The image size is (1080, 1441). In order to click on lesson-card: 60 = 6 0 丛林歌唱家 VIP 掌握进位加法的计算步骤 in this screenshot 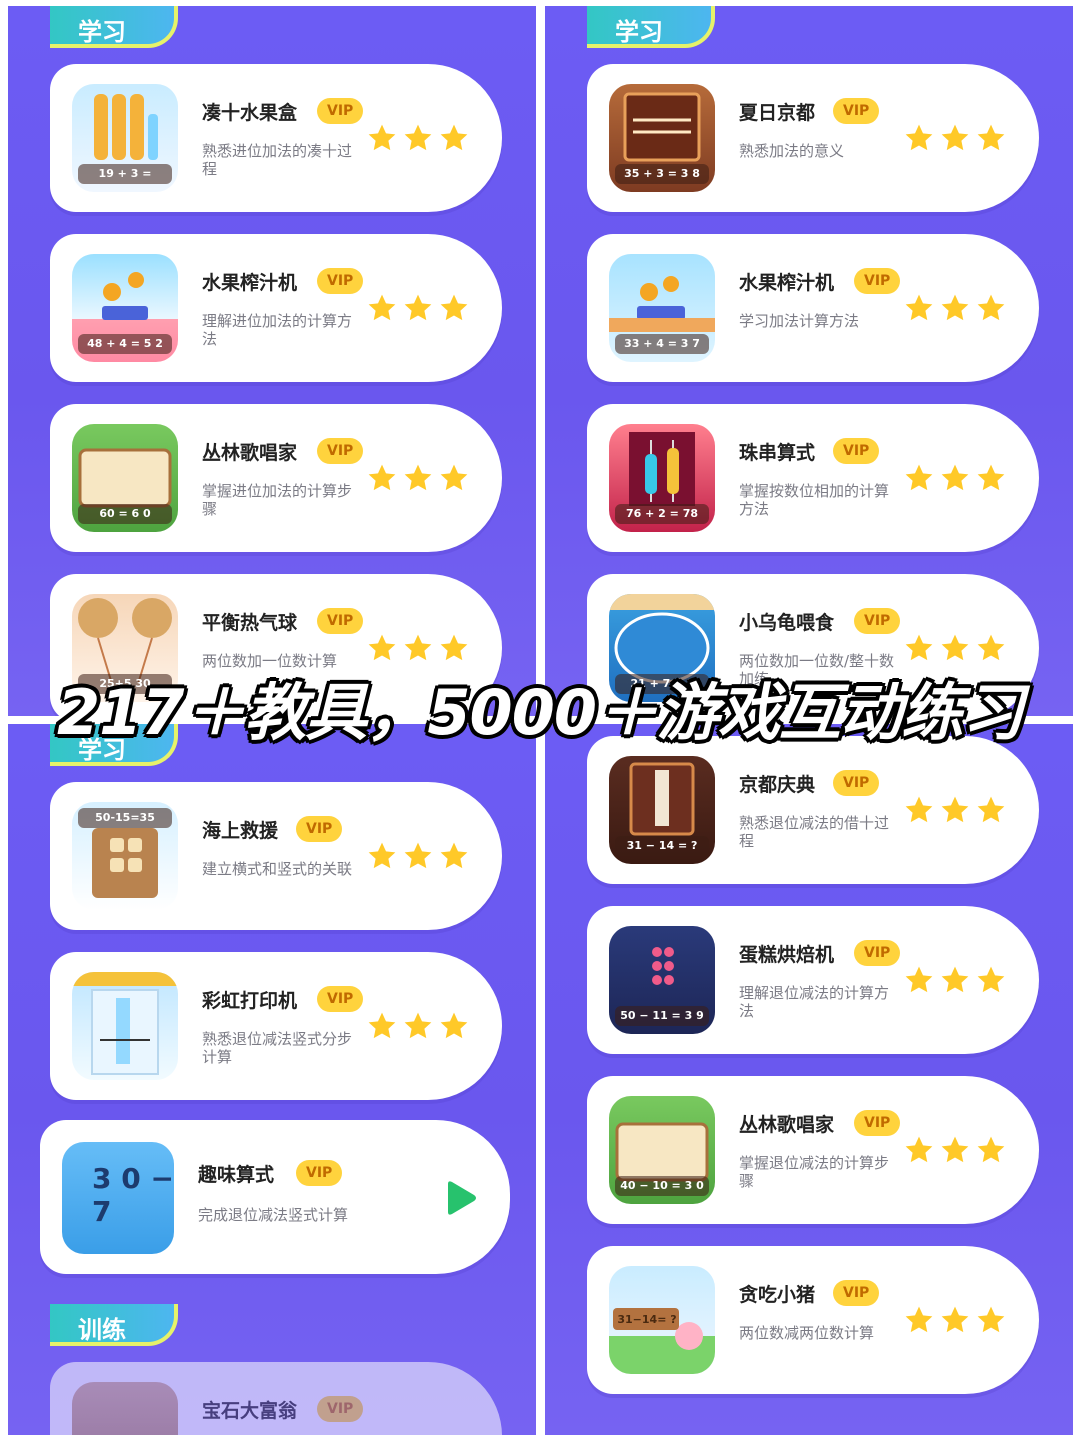, I will do `click(276, 478)`.